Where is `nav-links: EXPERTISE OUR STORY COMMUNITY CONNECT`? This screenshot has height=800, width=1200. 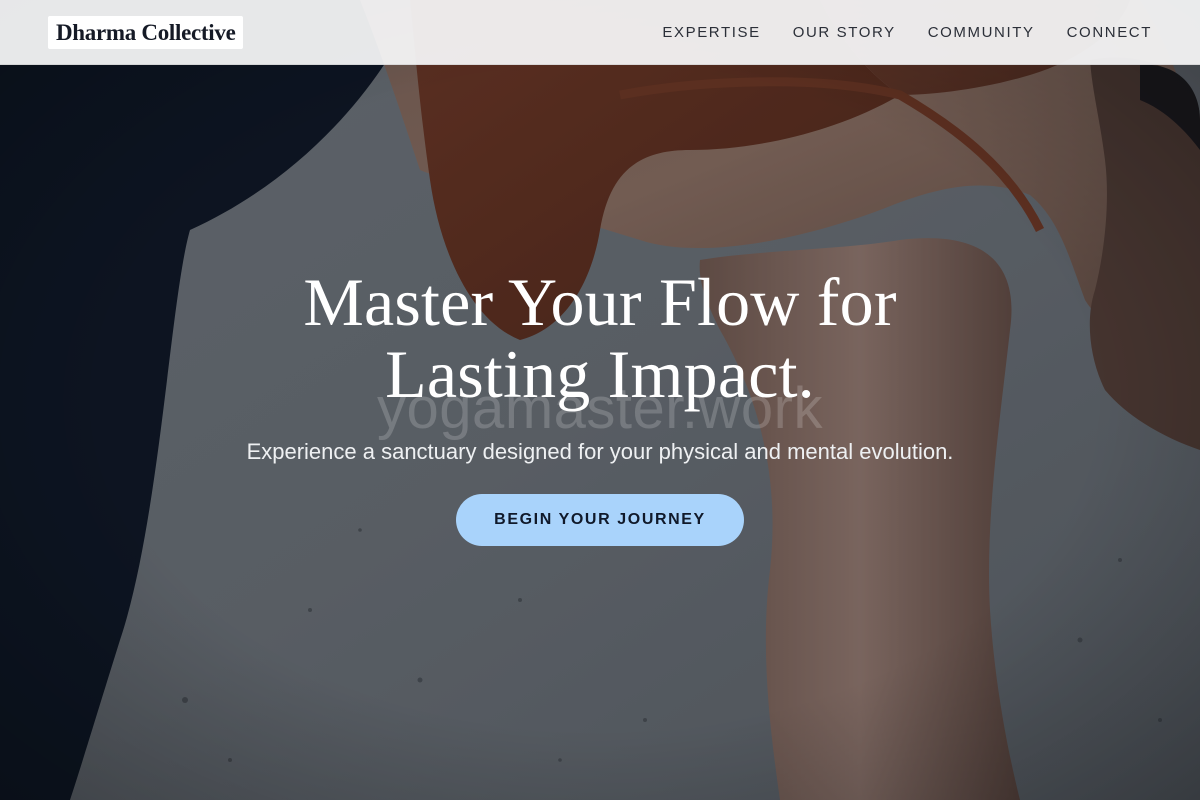 nav-links: EXPERTISE OUR STORY COMMUNITY CONNECT is located at coordinates (907, 32).